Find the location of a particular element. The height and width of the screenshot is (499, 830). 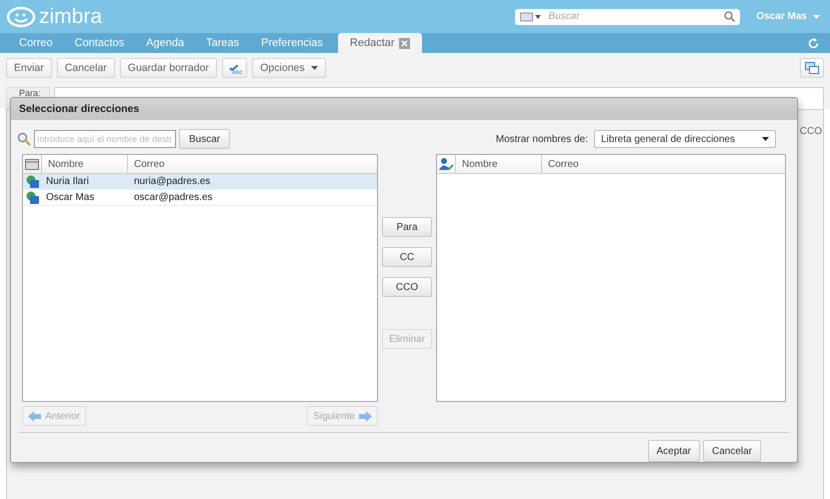

person-check-icon is located at coordinates (446, 164).